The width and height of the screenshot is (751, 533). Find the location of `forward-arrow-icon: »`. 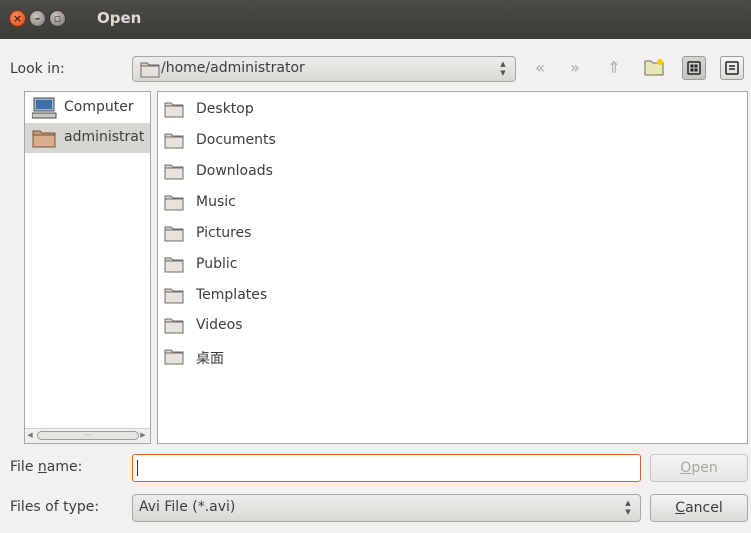

forward-arrow-icon: » is located at coordinates (575, 68).